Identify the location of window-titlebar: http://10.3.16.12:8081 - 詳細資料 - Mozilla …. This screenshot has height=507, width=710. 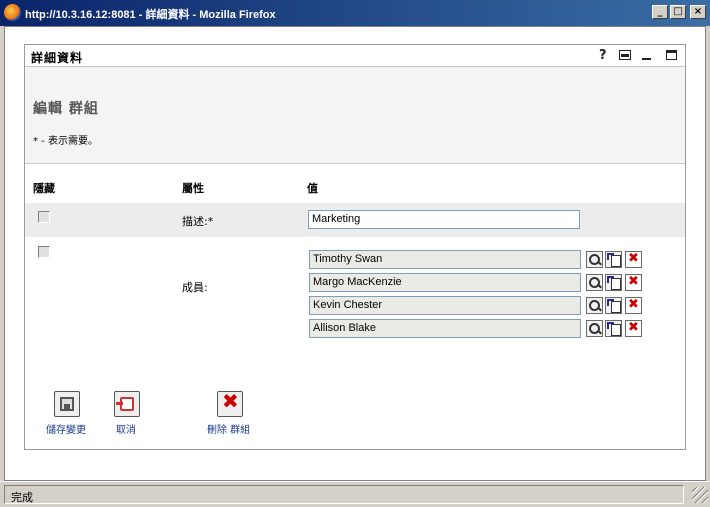
(355, 13).